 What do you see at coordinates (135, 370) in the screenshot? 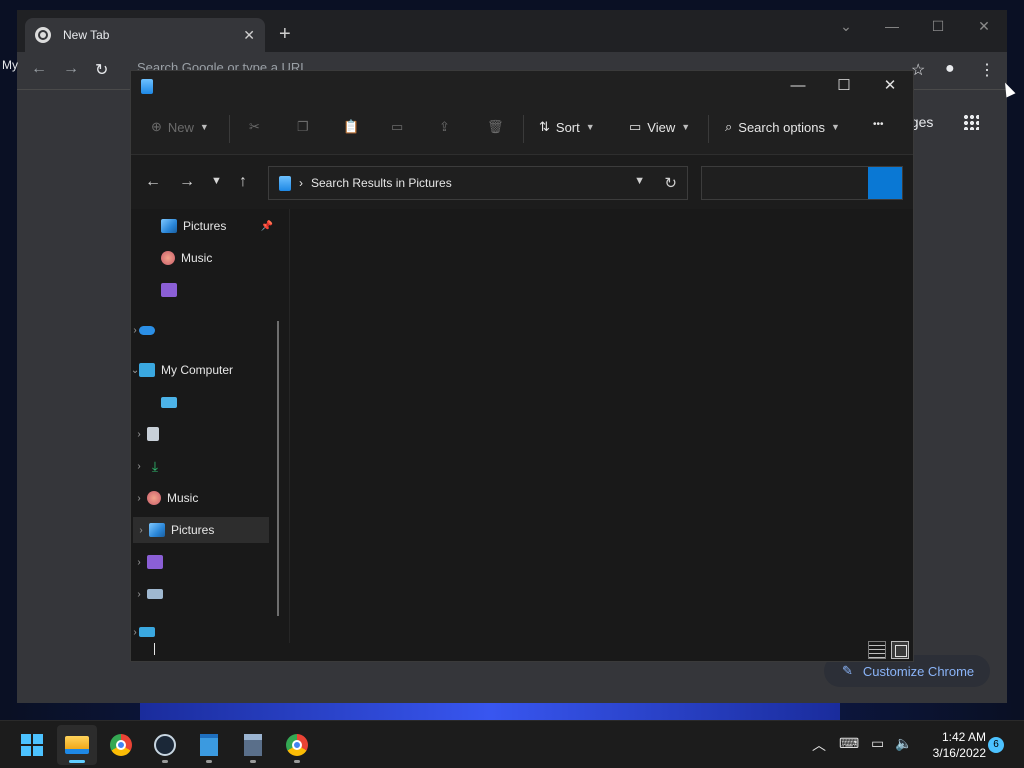
I see `chevron-down-icon: ⌄` at bounding box center [135, 370].